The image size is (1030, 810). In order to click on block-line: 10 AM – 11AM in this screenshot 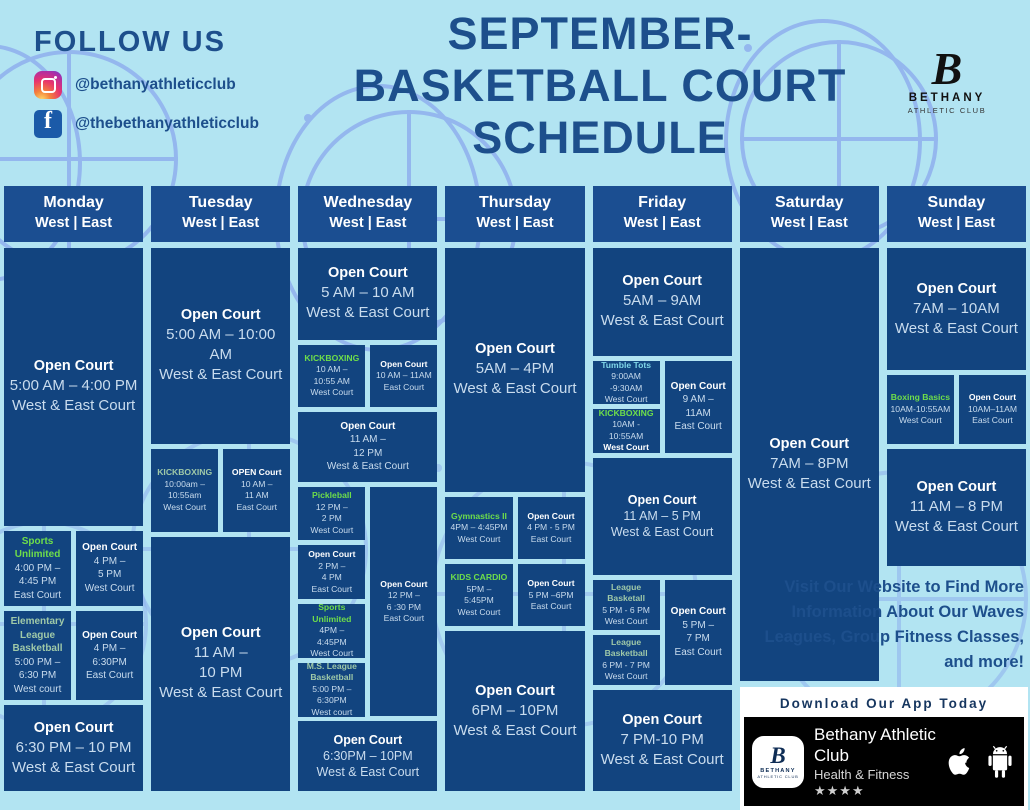, I will do `click(404, 375)`.